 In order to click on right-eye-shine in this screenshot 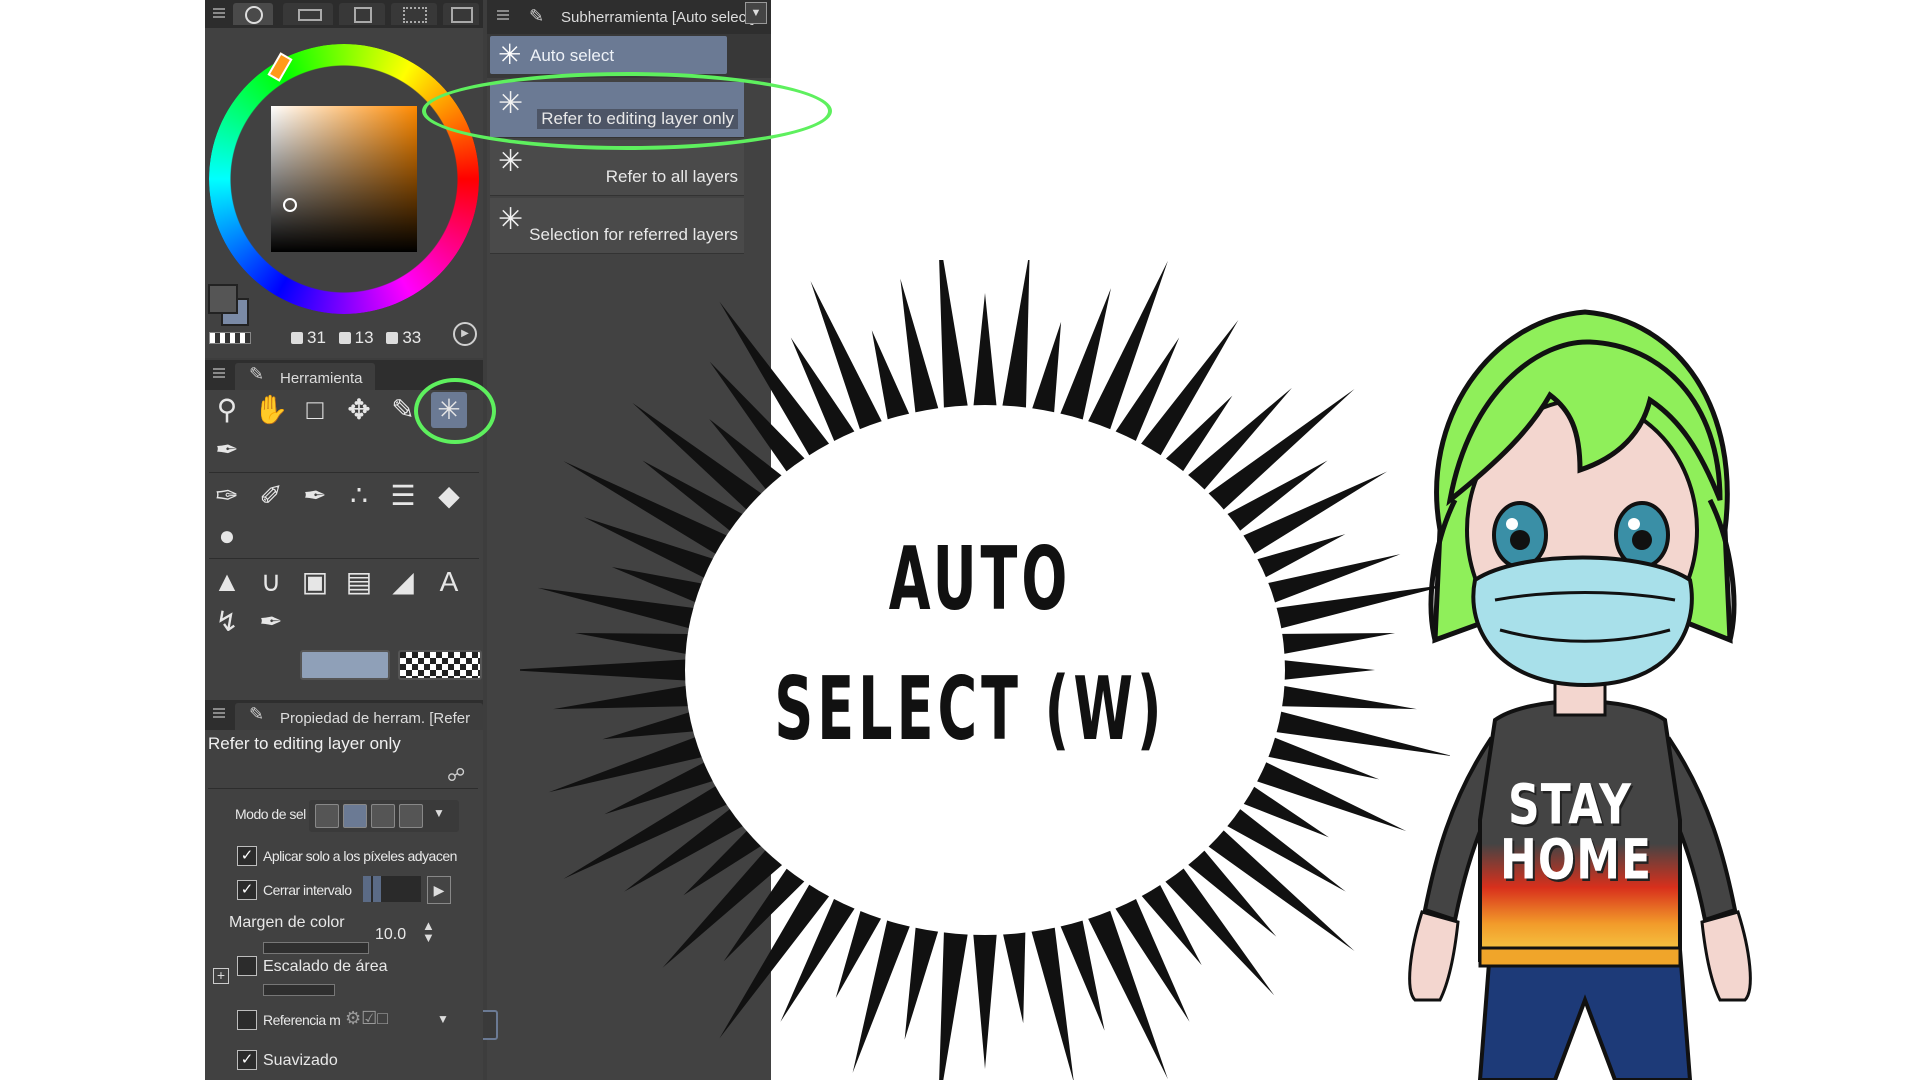, I will do `click(1634, 524)`.